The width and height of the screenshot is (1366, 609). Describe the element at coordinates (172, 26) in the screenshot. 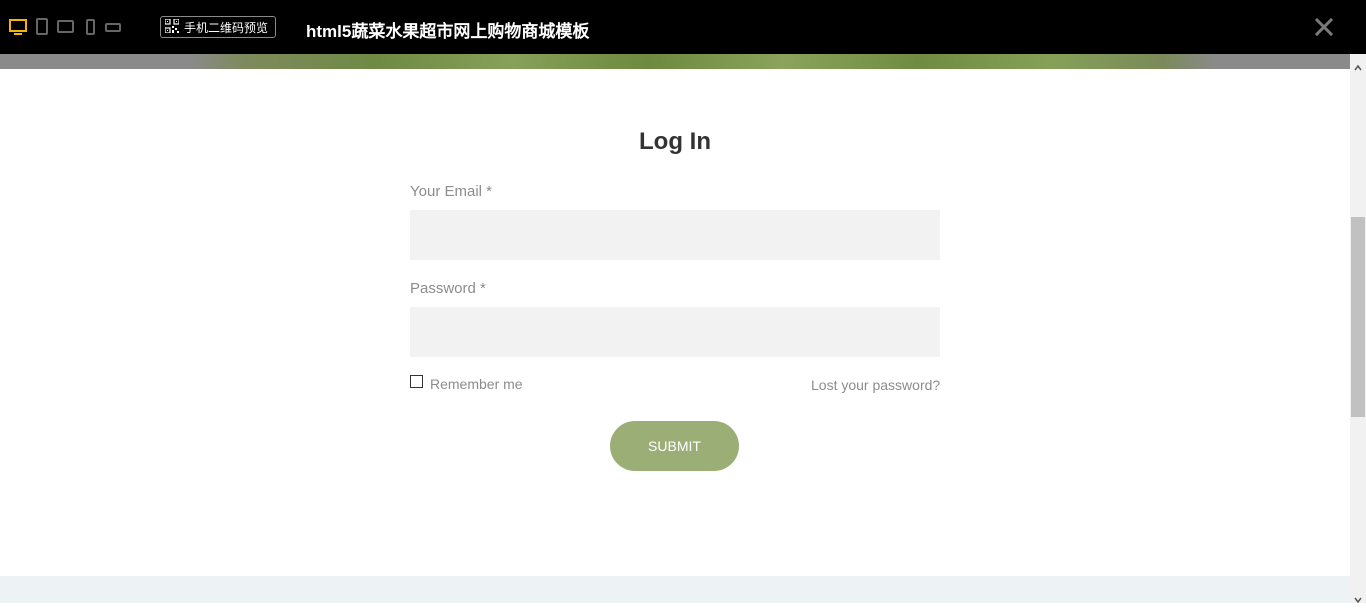

I see `qr-code-icon` at that location.